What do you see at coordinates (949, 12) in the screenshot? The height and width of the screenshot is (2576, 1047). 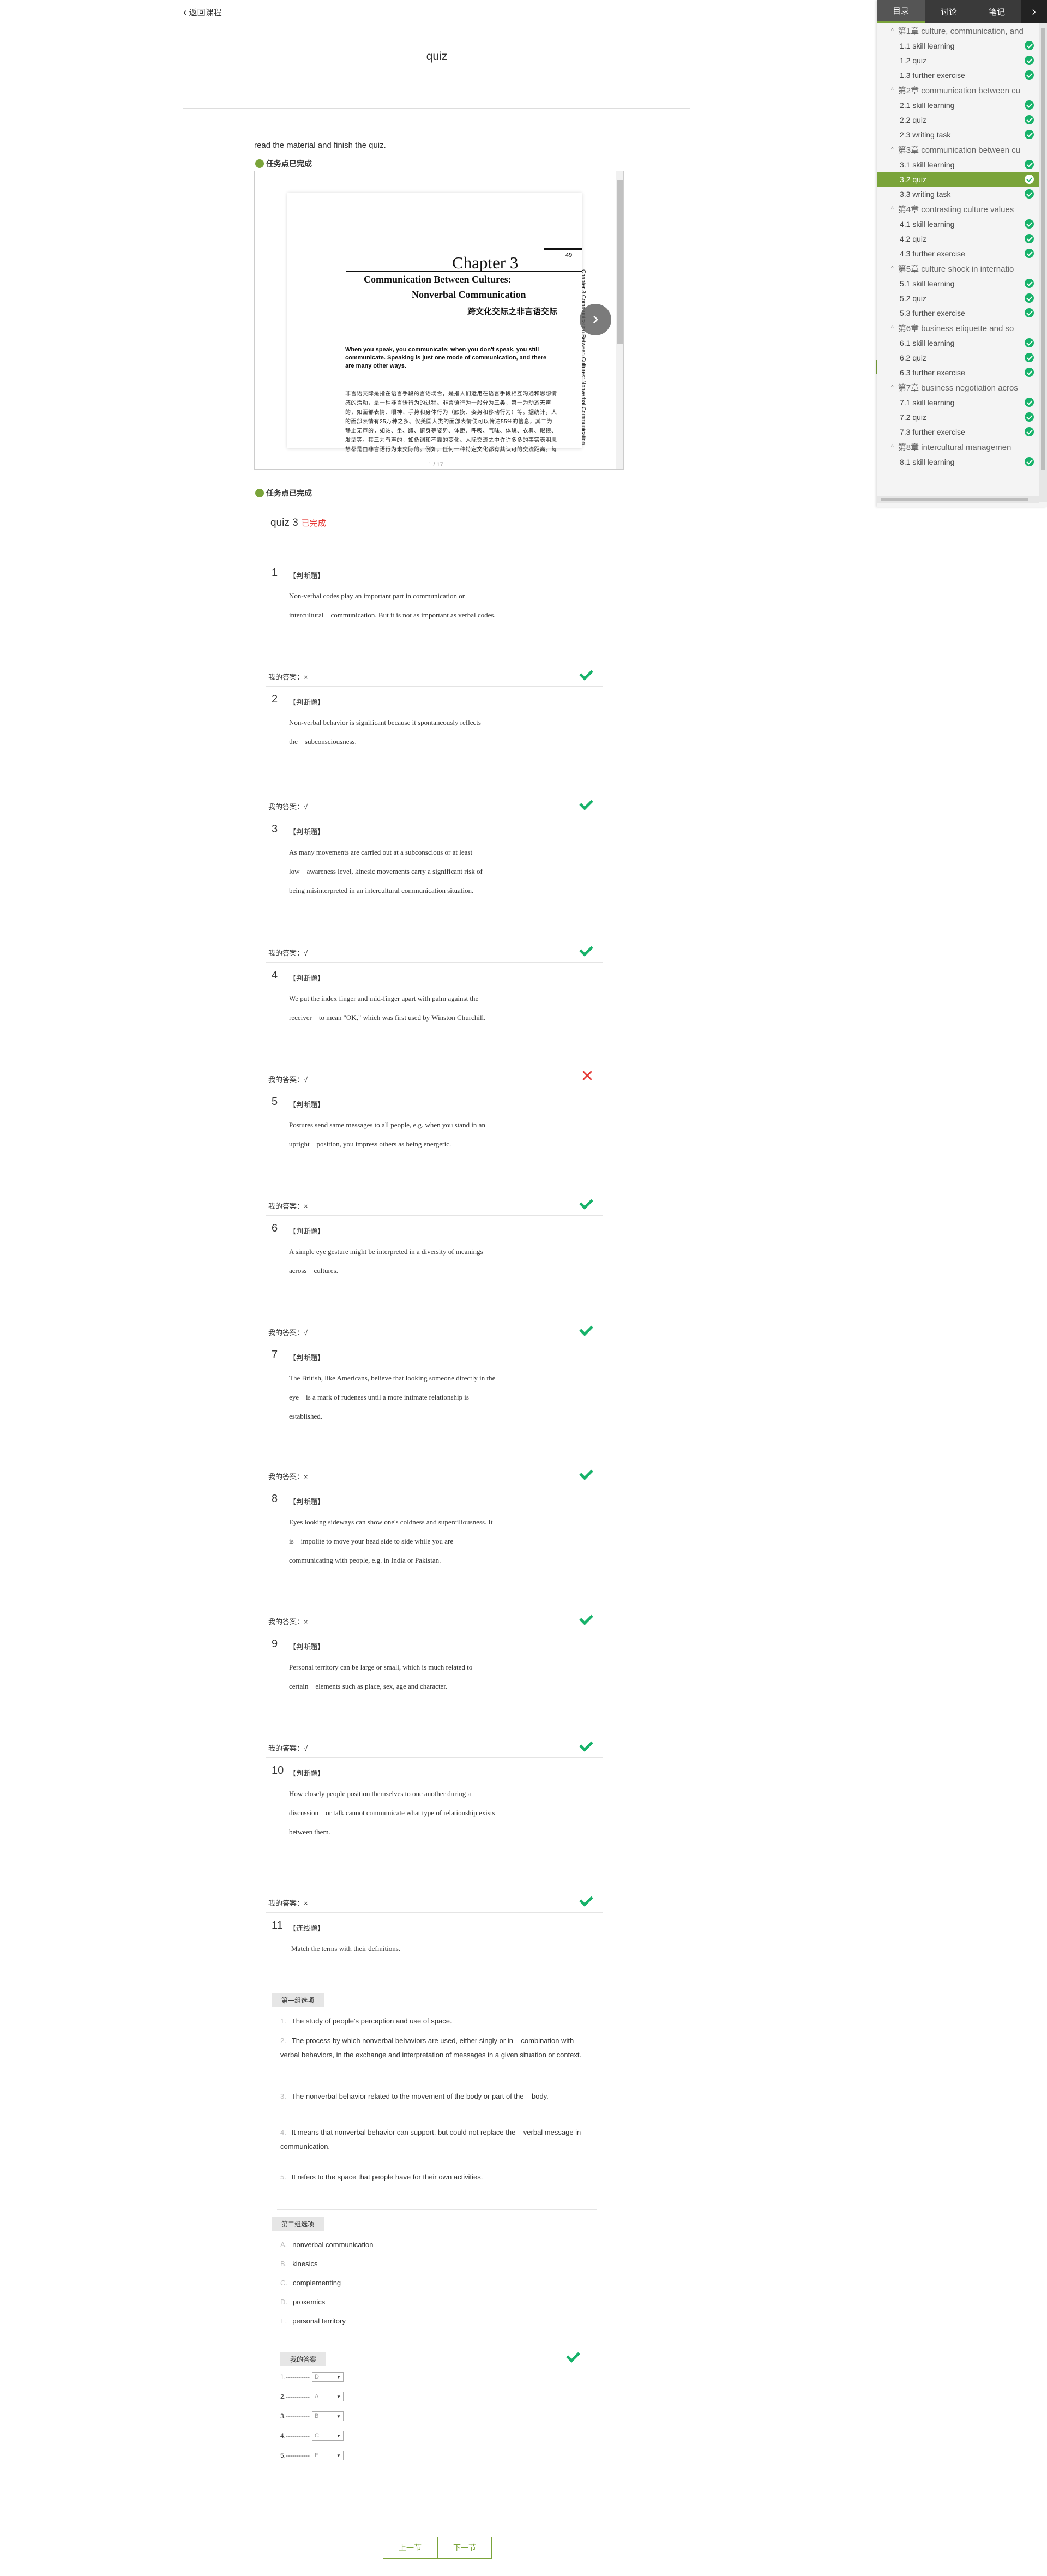 I see `tab-discussion: 讨论` at bounding box center [949, 12].